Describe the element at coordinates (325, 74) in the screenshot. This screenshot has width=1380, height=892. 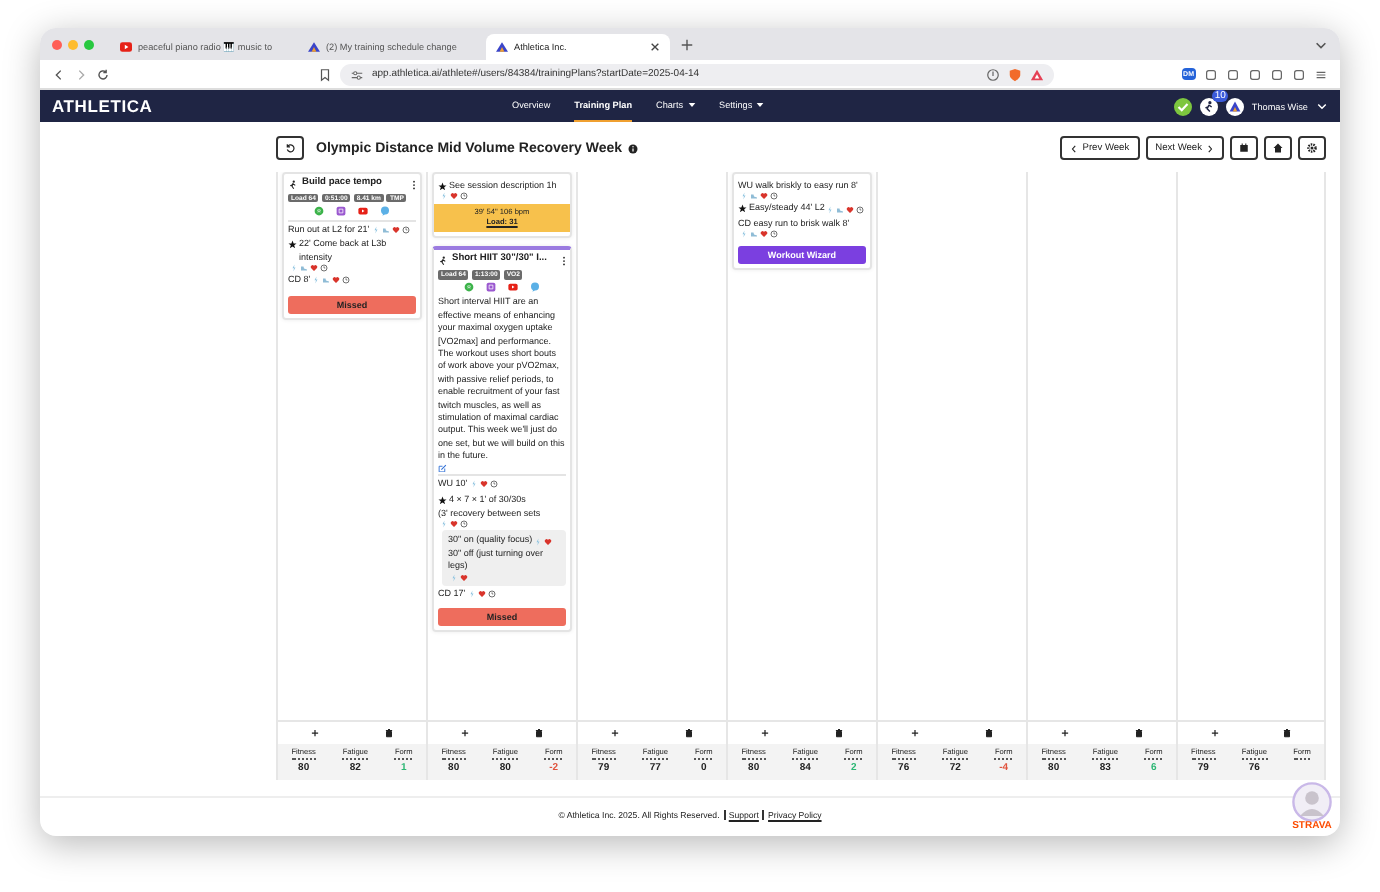
I see `bookmark-icon` at that location.